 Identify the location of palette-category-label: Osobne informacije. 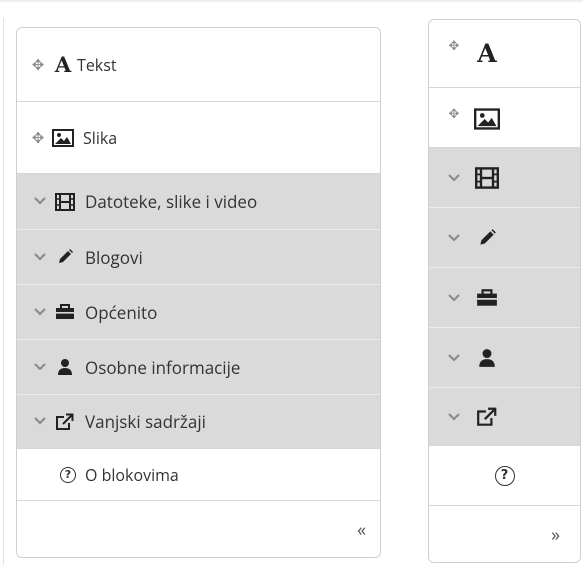
(163, 367).